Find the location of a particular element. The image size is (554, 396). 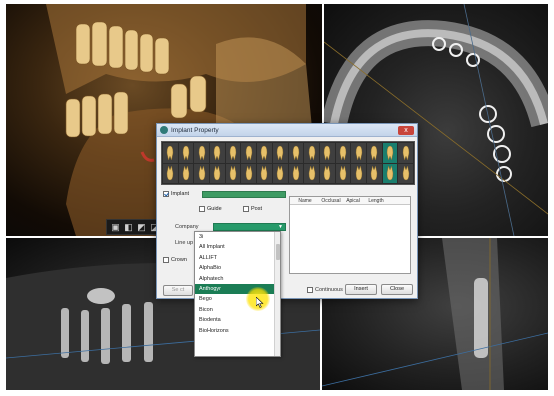

dropdown-scrollbar is located at coordinates (277, 294).